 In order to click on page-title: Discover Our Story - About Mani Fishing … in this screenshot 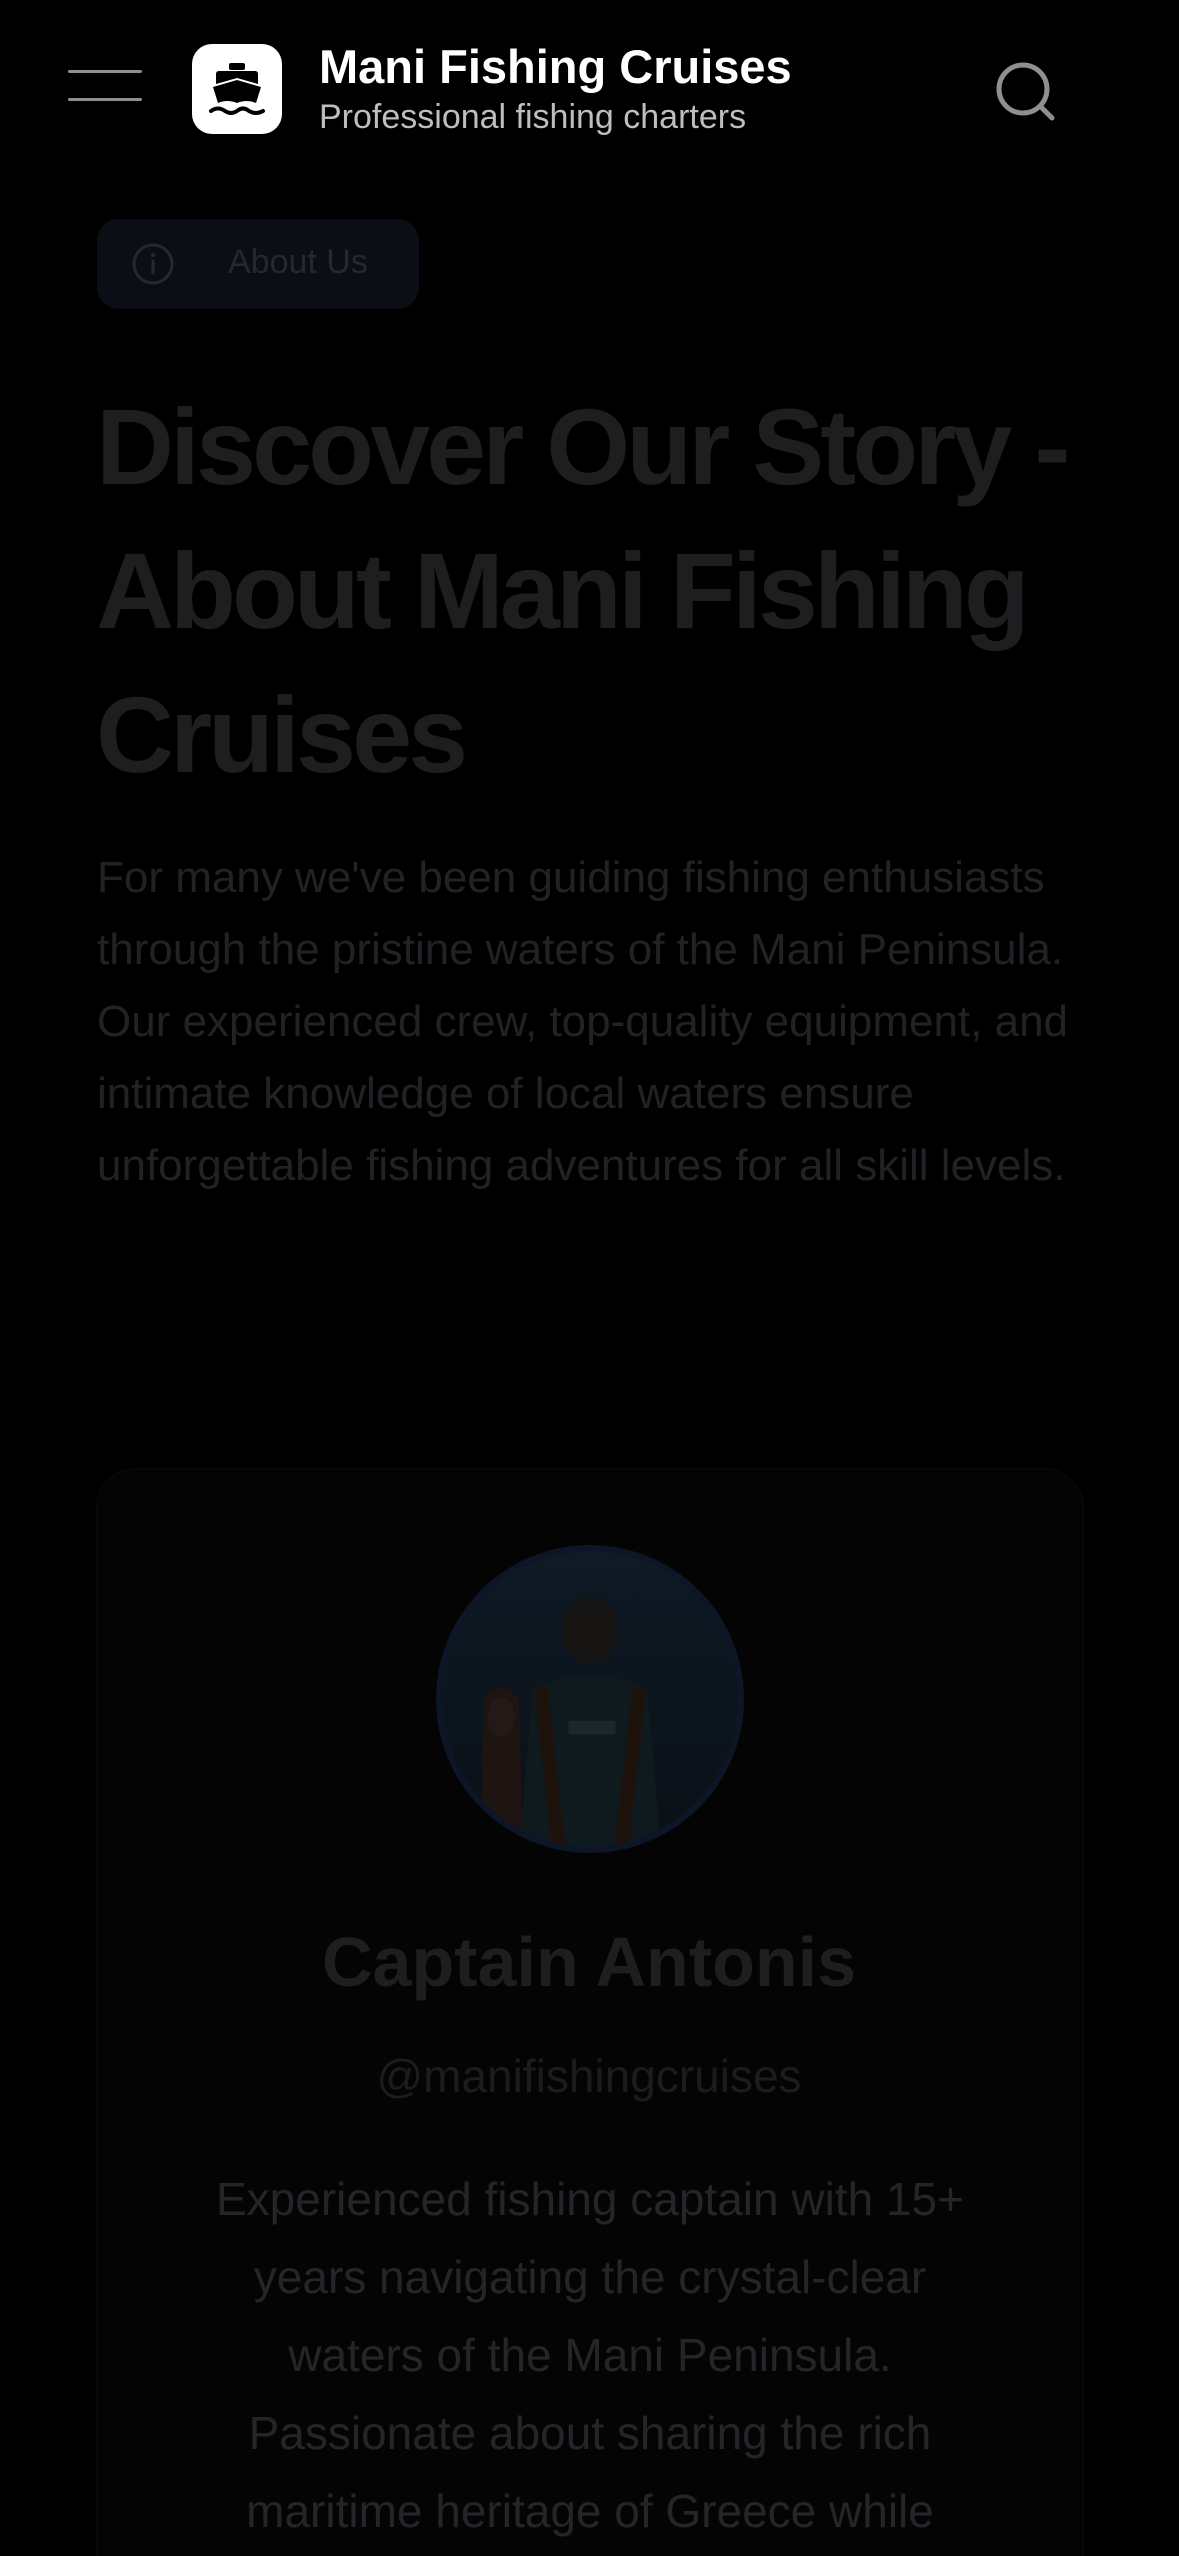, I will do `click(583, 590)`.